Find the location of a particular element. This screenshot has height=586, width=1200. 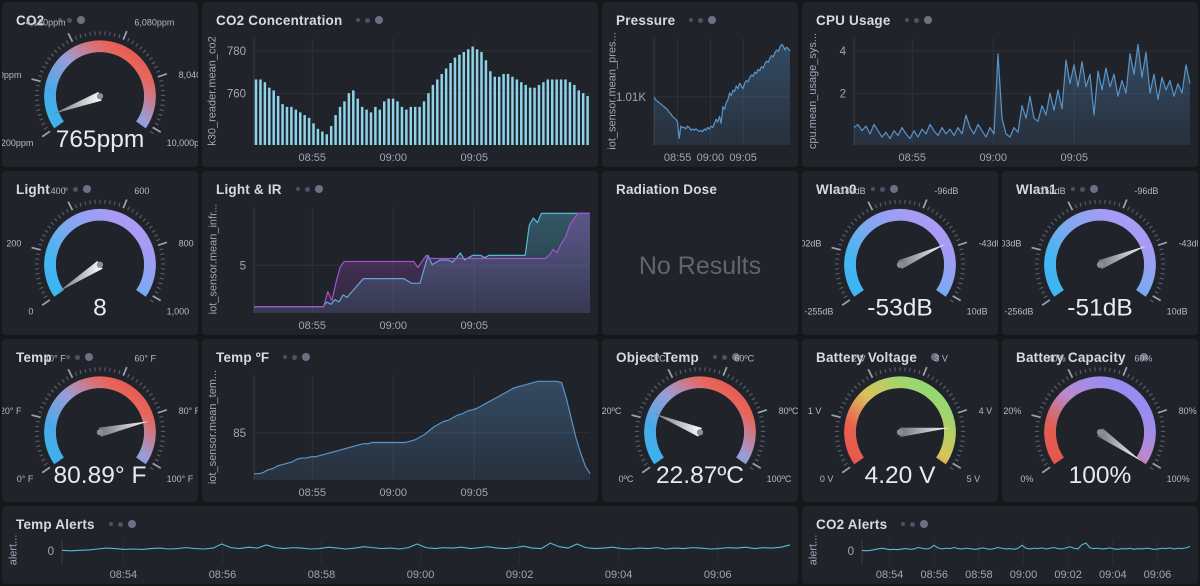

svg-text: 200ppm is located at coordinates (17, 143).